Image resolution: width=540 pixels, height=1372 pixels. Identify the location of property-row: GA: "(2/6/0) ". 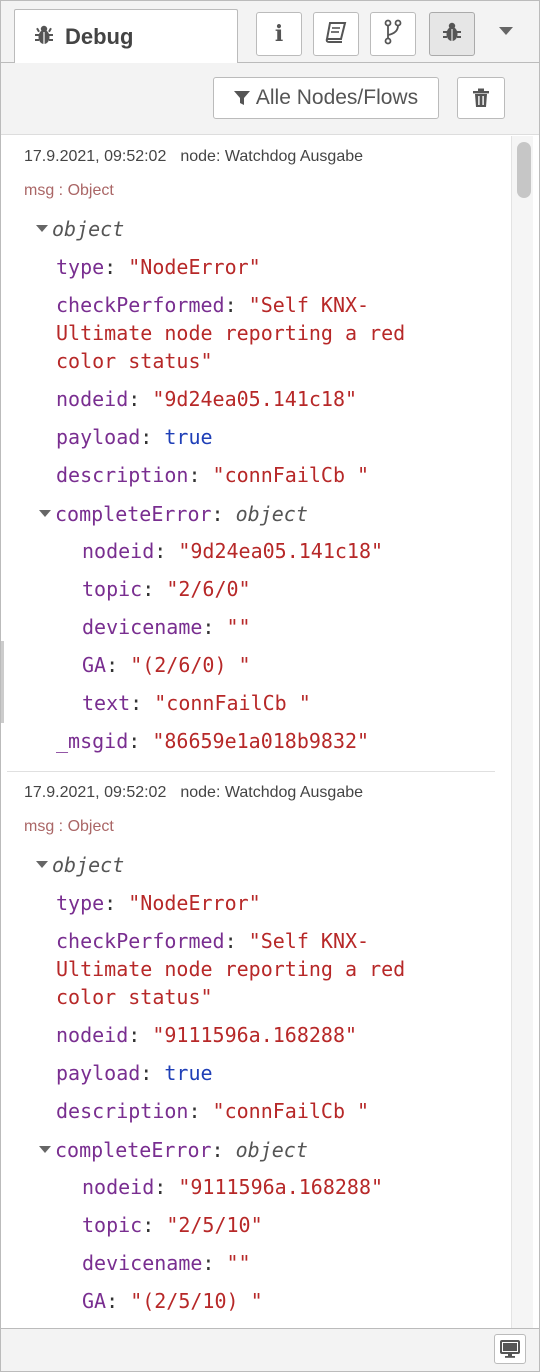
(166, 665).